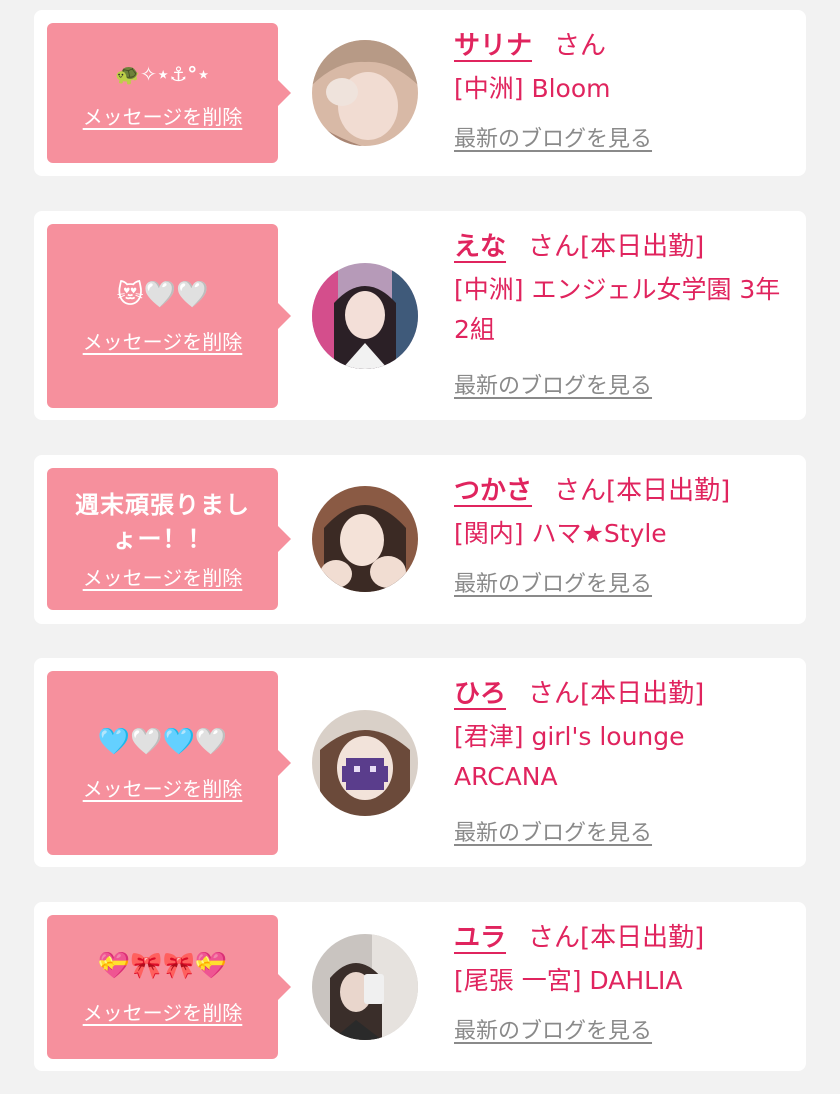 Image resolution: width=840 pixels, height=1094 pixels. What do you see at coordinates (480, 938) in the screenshot?
I see `girl-name-link: ユラ` at bounding box center [480, 938].